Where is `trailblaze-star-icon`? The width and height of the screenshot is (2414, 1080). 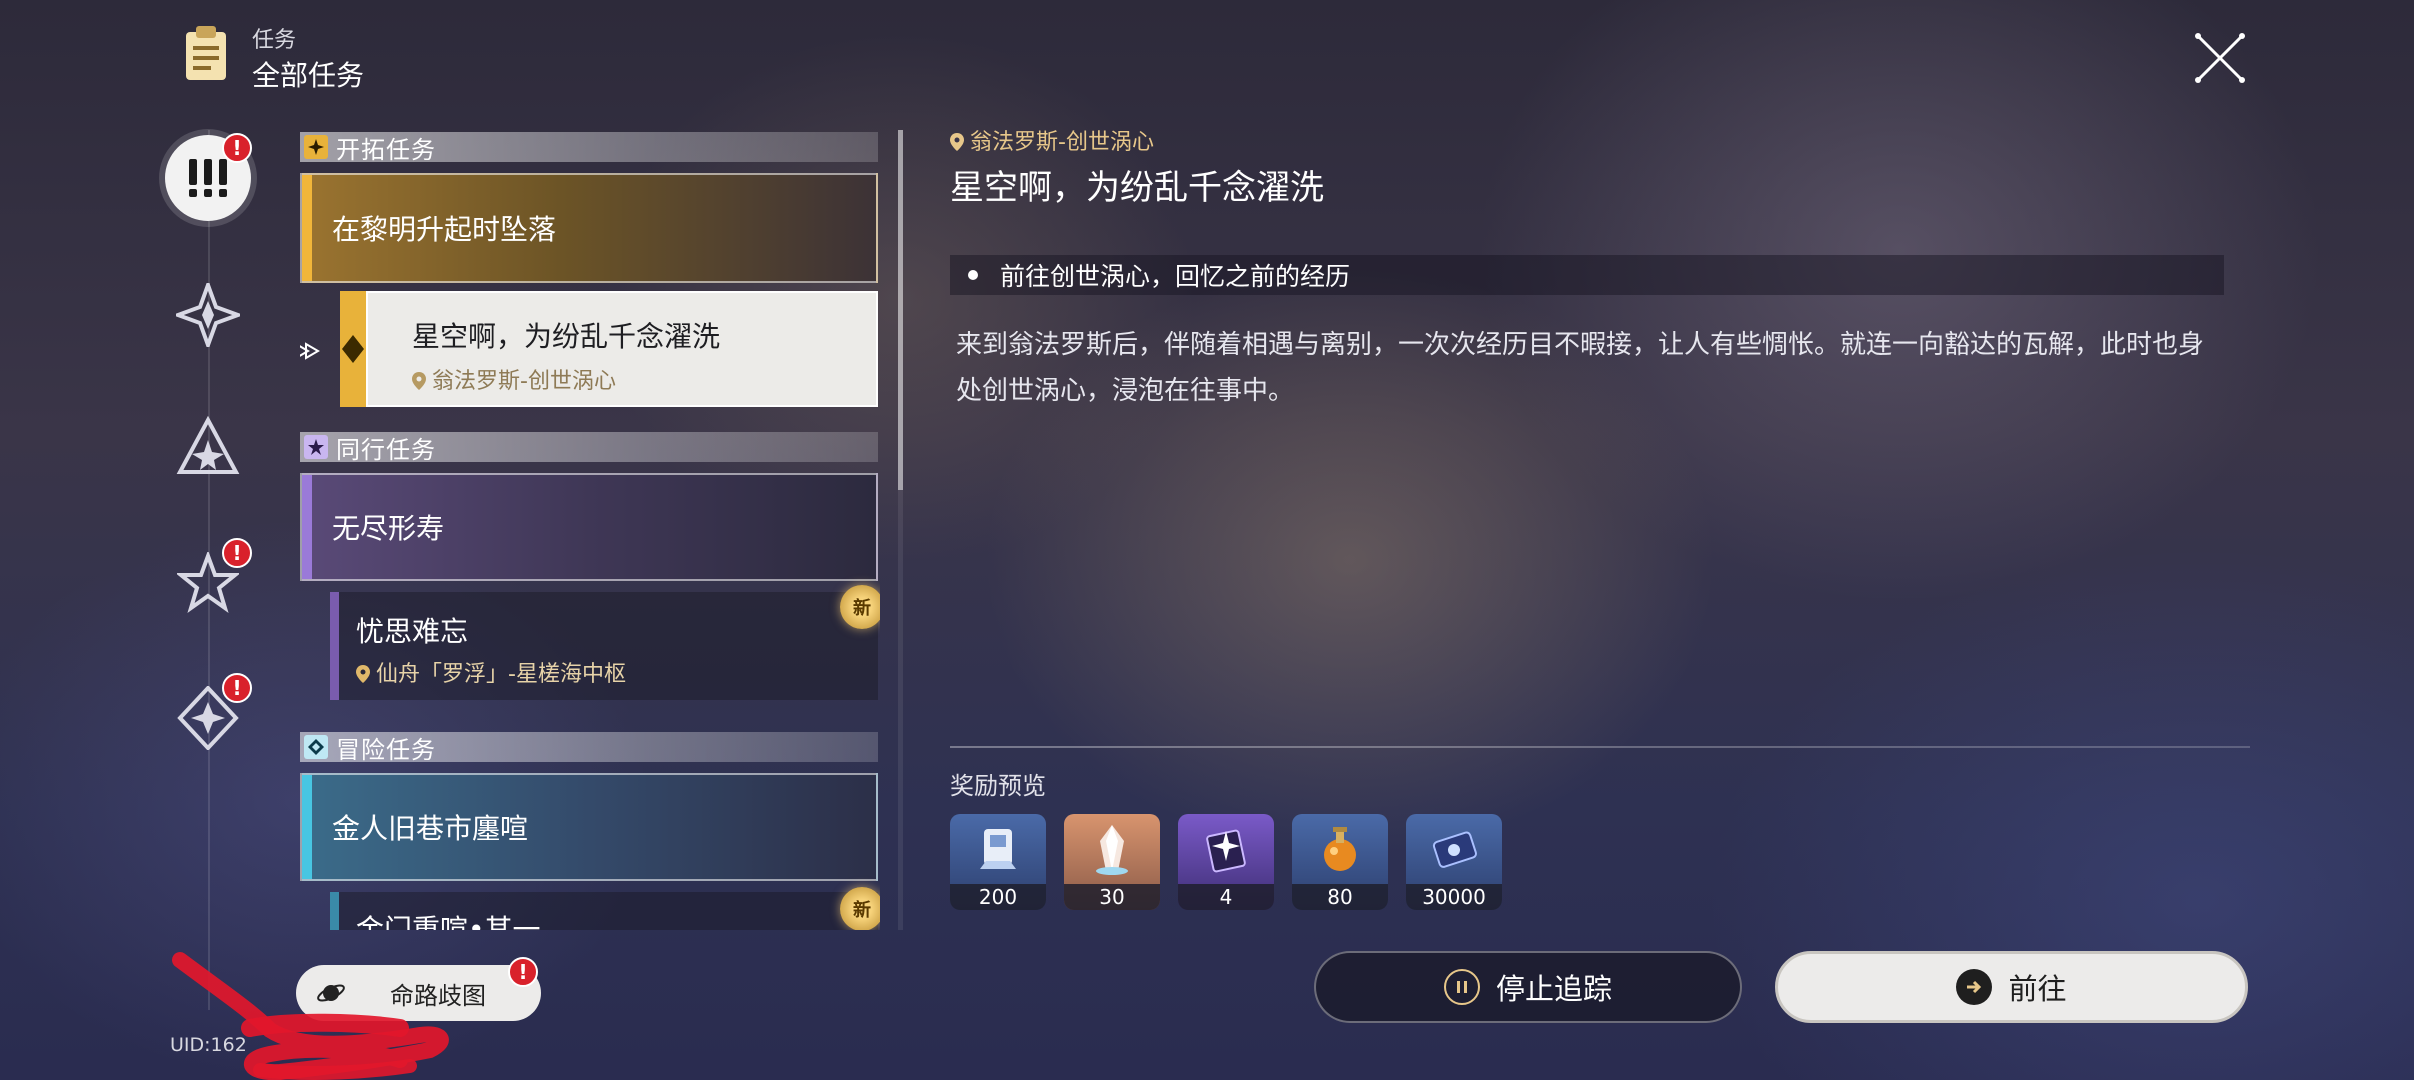 trailblaze-star-icon is located at coordinates (208, 315).